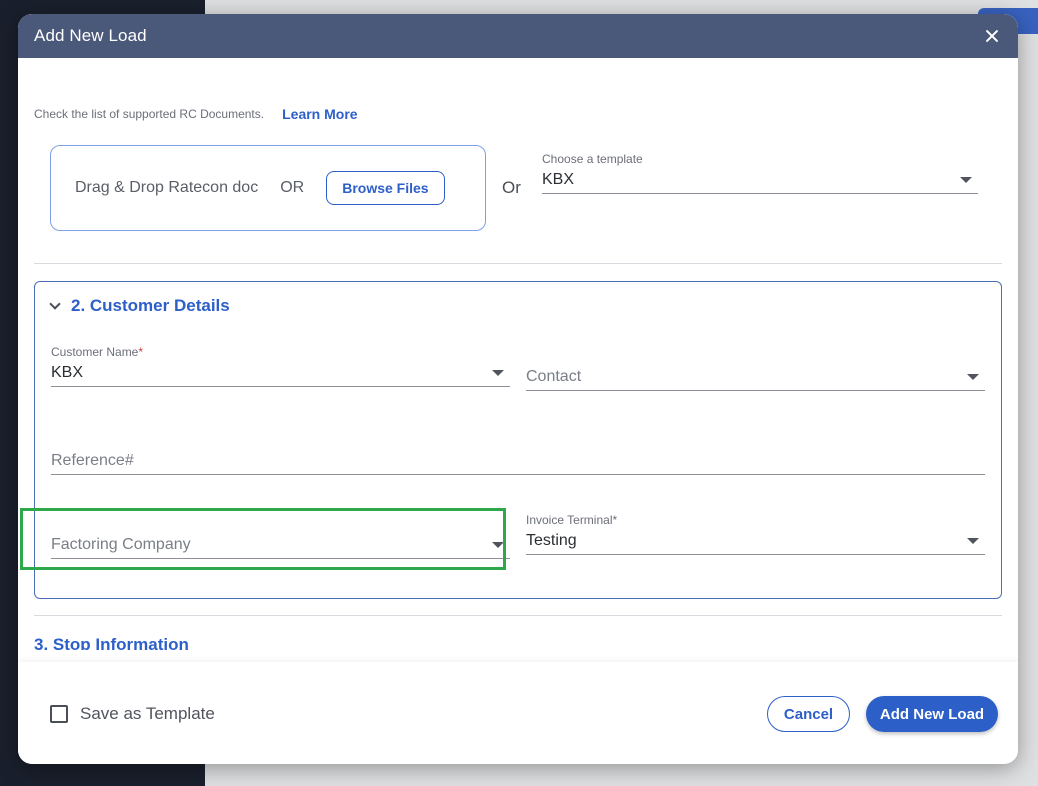  What do you see at coordinates (167, 187) in the screenshot?
I see `dropzone-text: Drag & Drop Ratecon doc` at bounding box center [167, 187].